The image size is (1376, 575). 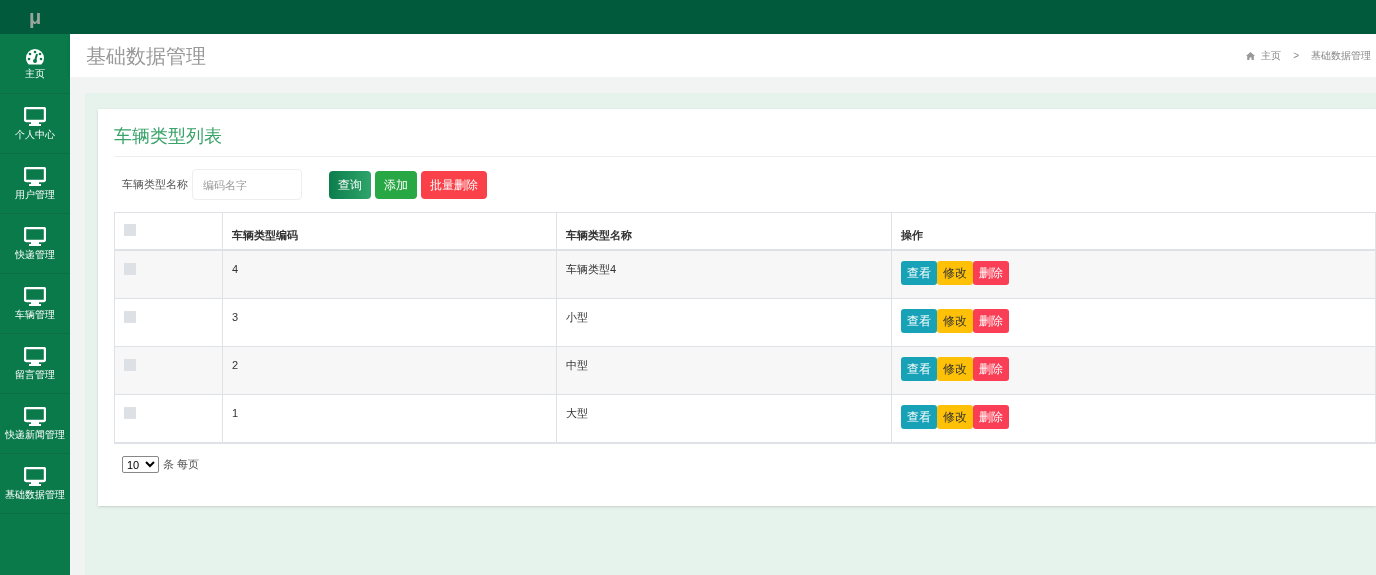 I want to click on table-cell: 车辆类型4, so click(x=591, y=269).